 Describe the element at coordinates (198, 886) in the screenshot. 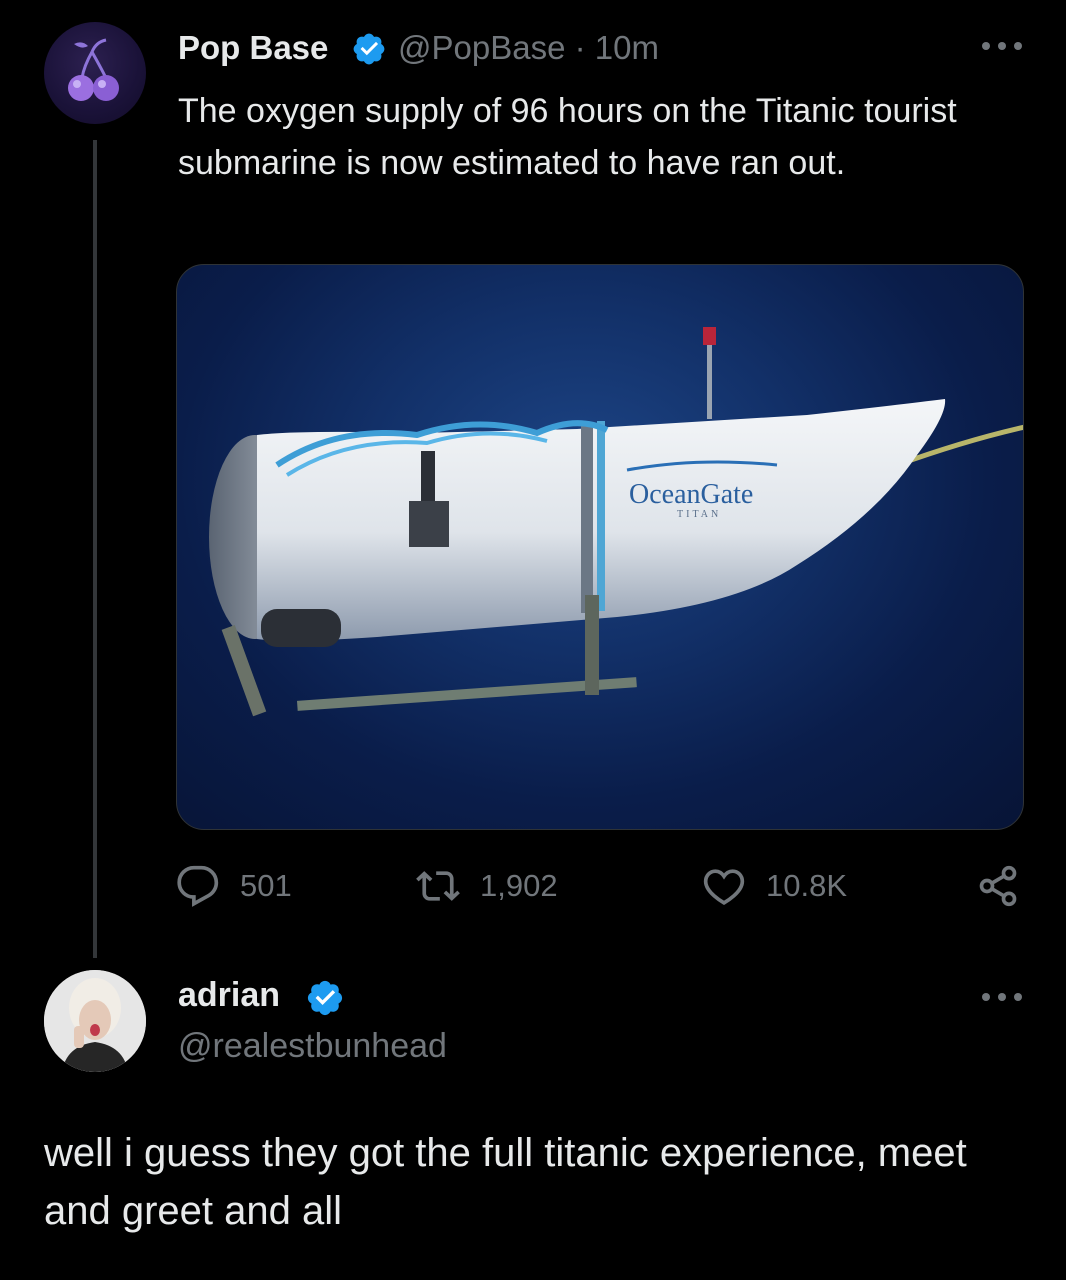

I see `reply-icon` at that location.